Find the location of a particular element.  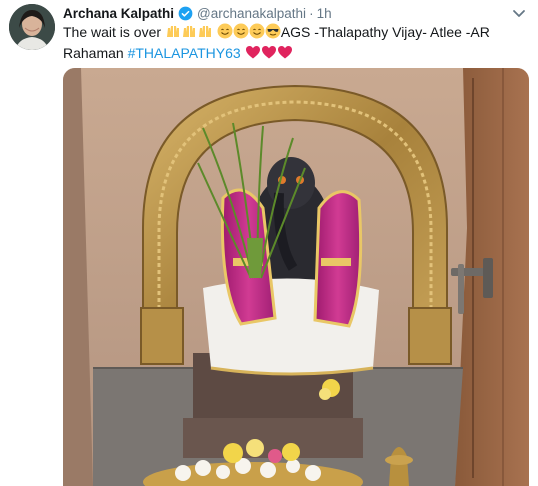

tweet-text-part: The wait is over is located at coordinates (112, 32).